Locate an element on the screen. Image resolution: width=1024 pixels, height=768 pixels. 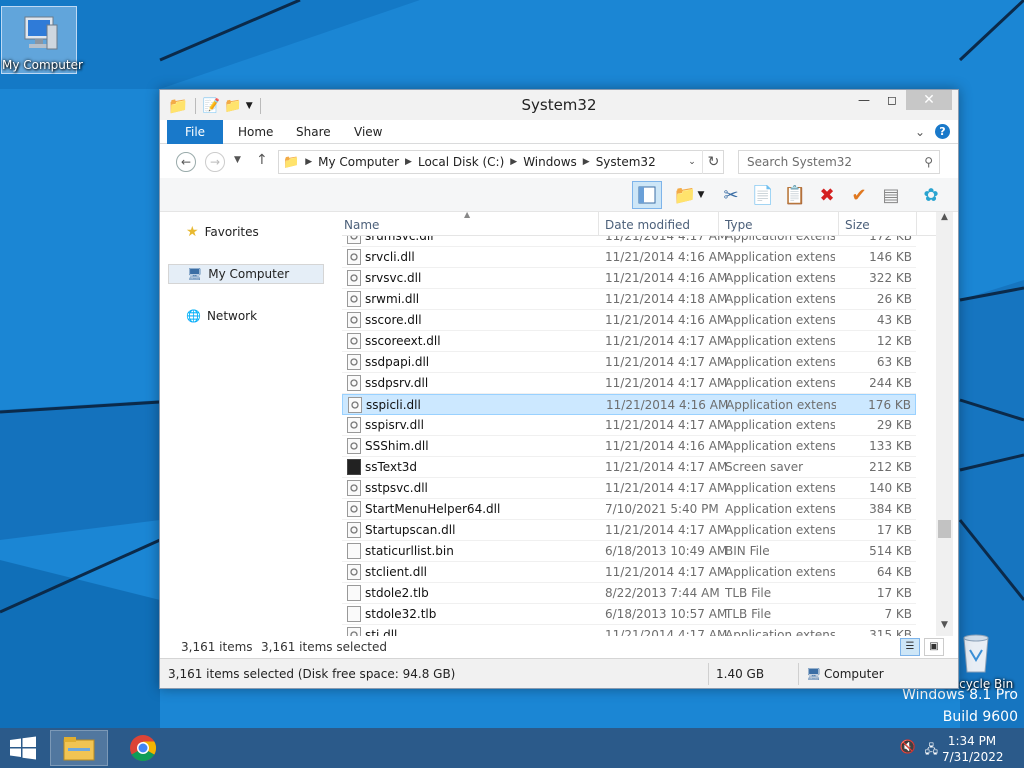
breadcrumb-system32: System32 is located at coordinates (626, 162).